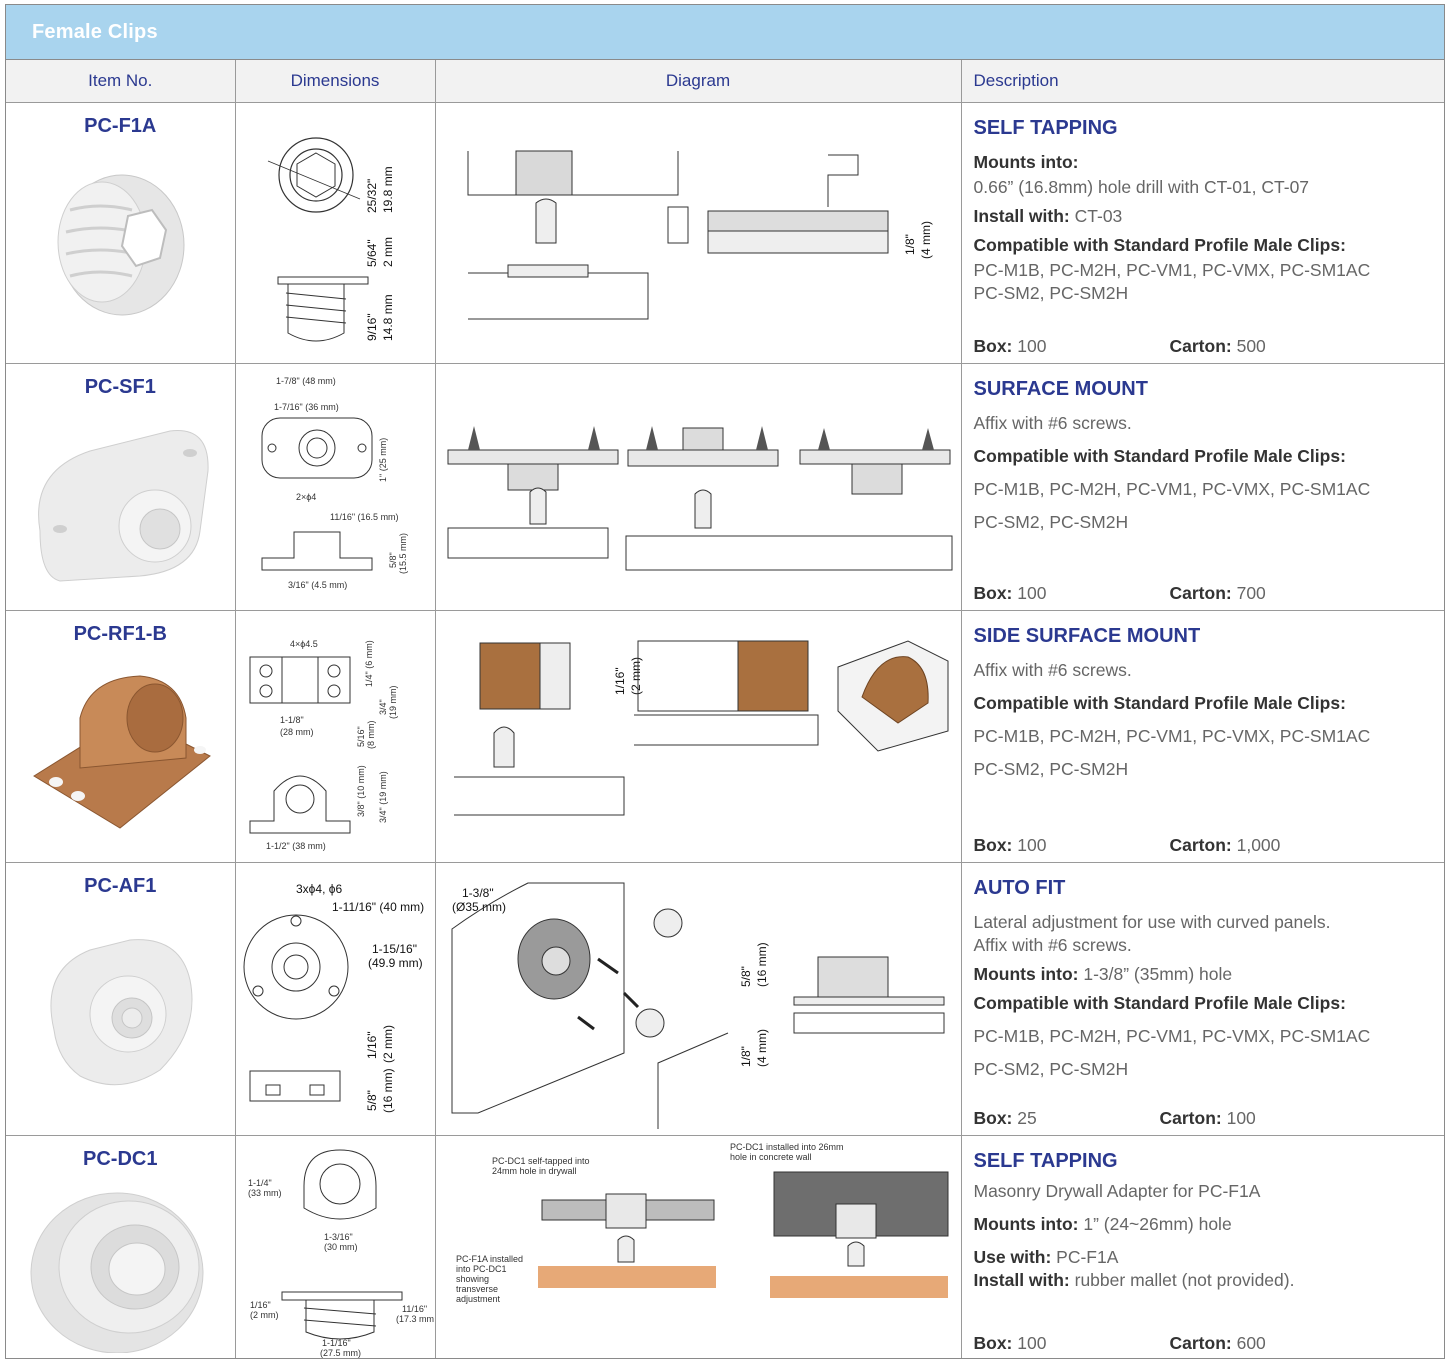  Describe the element at coordinates (395, 963) in the screenshot. I see `dim-label: (49.9 mm)` at that location.